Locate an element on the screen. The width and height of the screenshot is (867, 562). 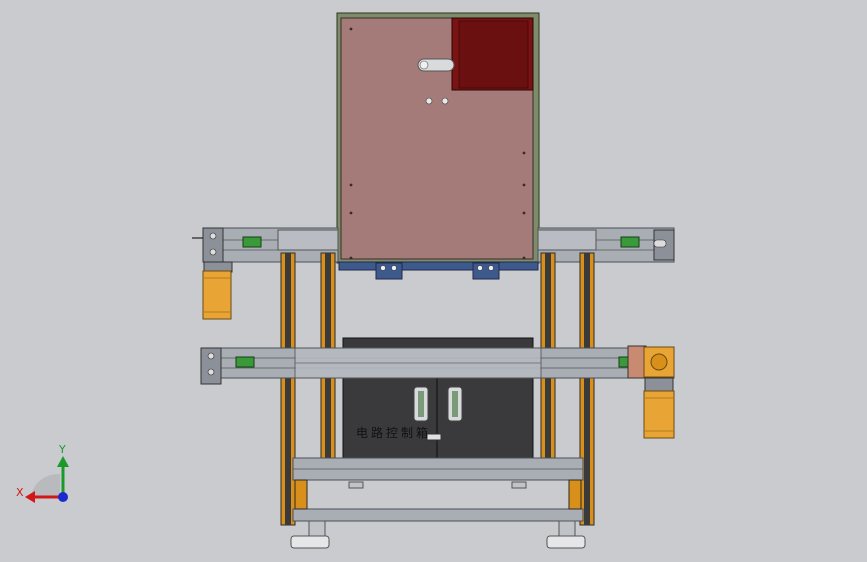
axis-triad is located at coordinates (47, 479).